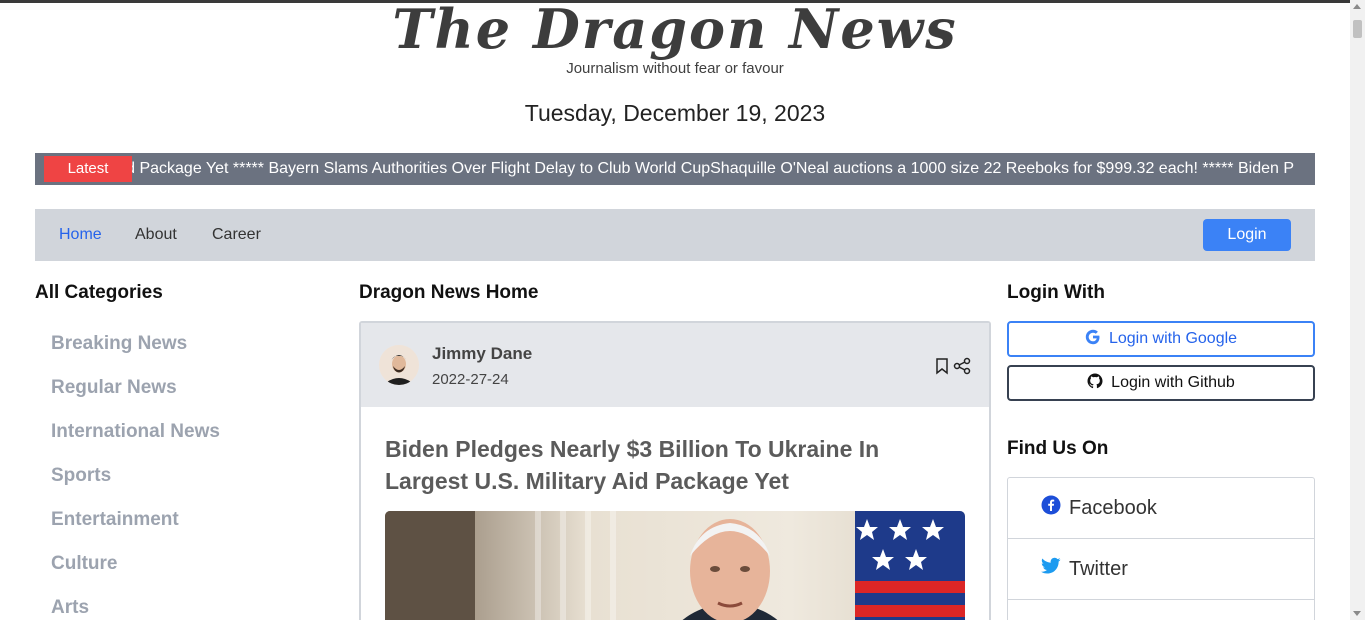  I want to click on scroll-up-arrow-icon, so click(1357, 6).